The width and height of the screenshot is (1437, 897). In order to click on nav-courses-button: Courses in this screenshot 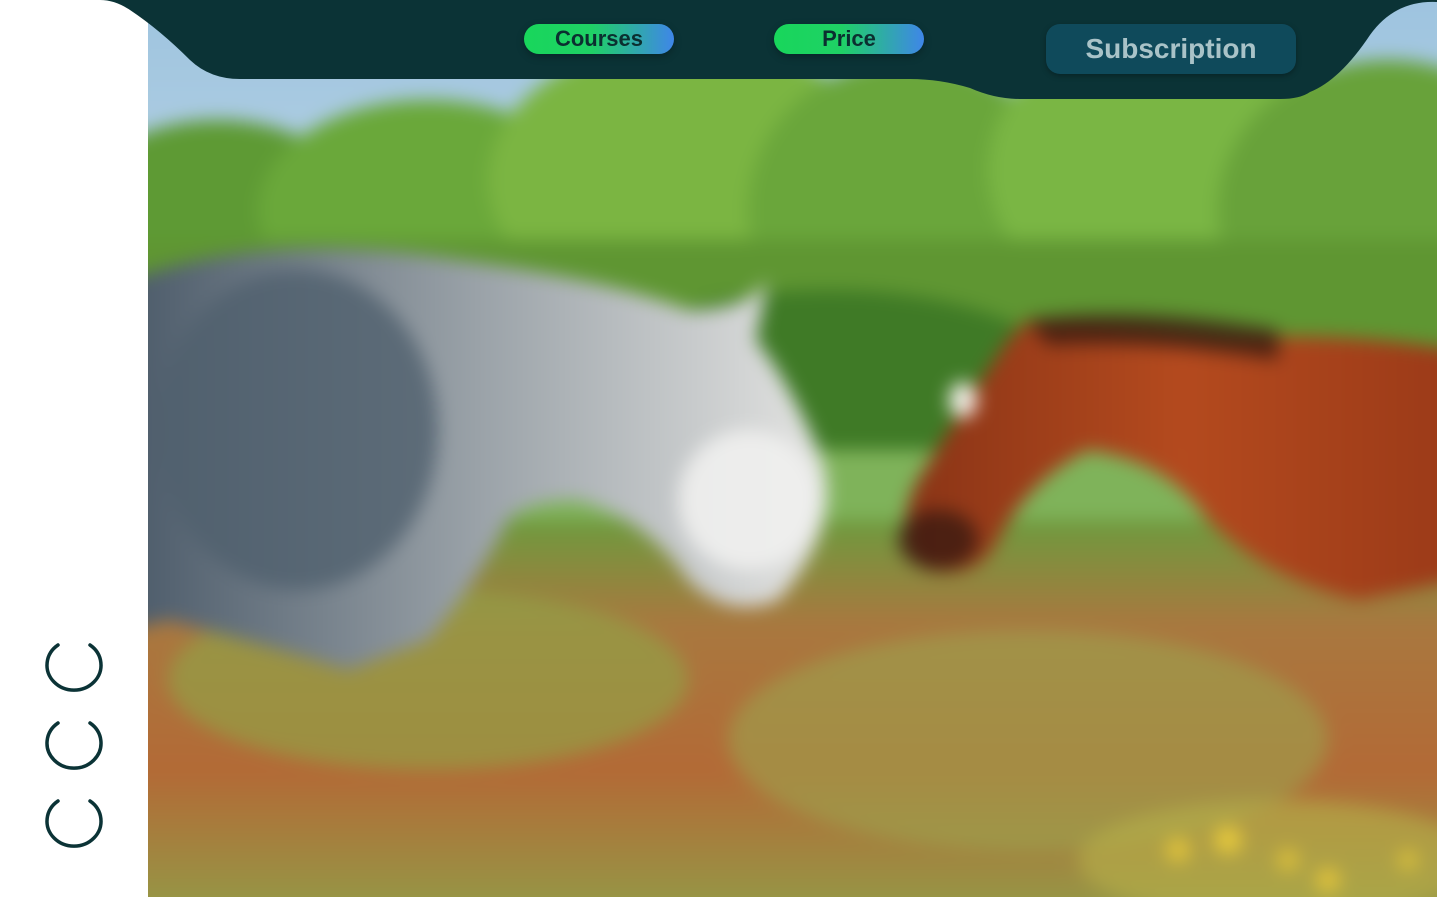, I will do `click(599, 39)`.